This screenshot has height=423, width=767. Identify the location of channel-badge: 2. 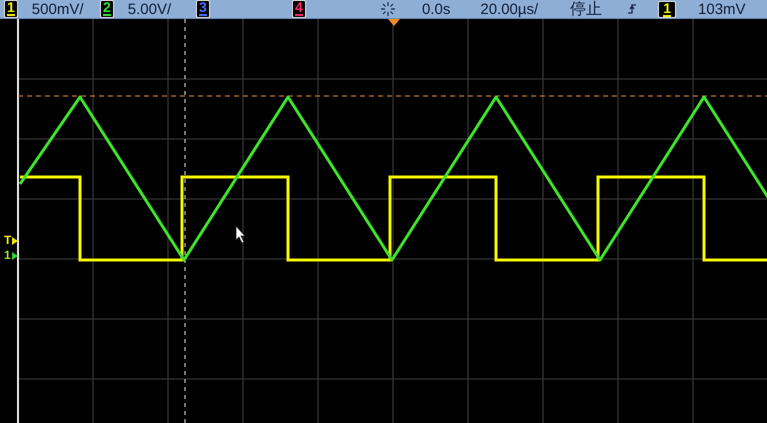
(107, 9).